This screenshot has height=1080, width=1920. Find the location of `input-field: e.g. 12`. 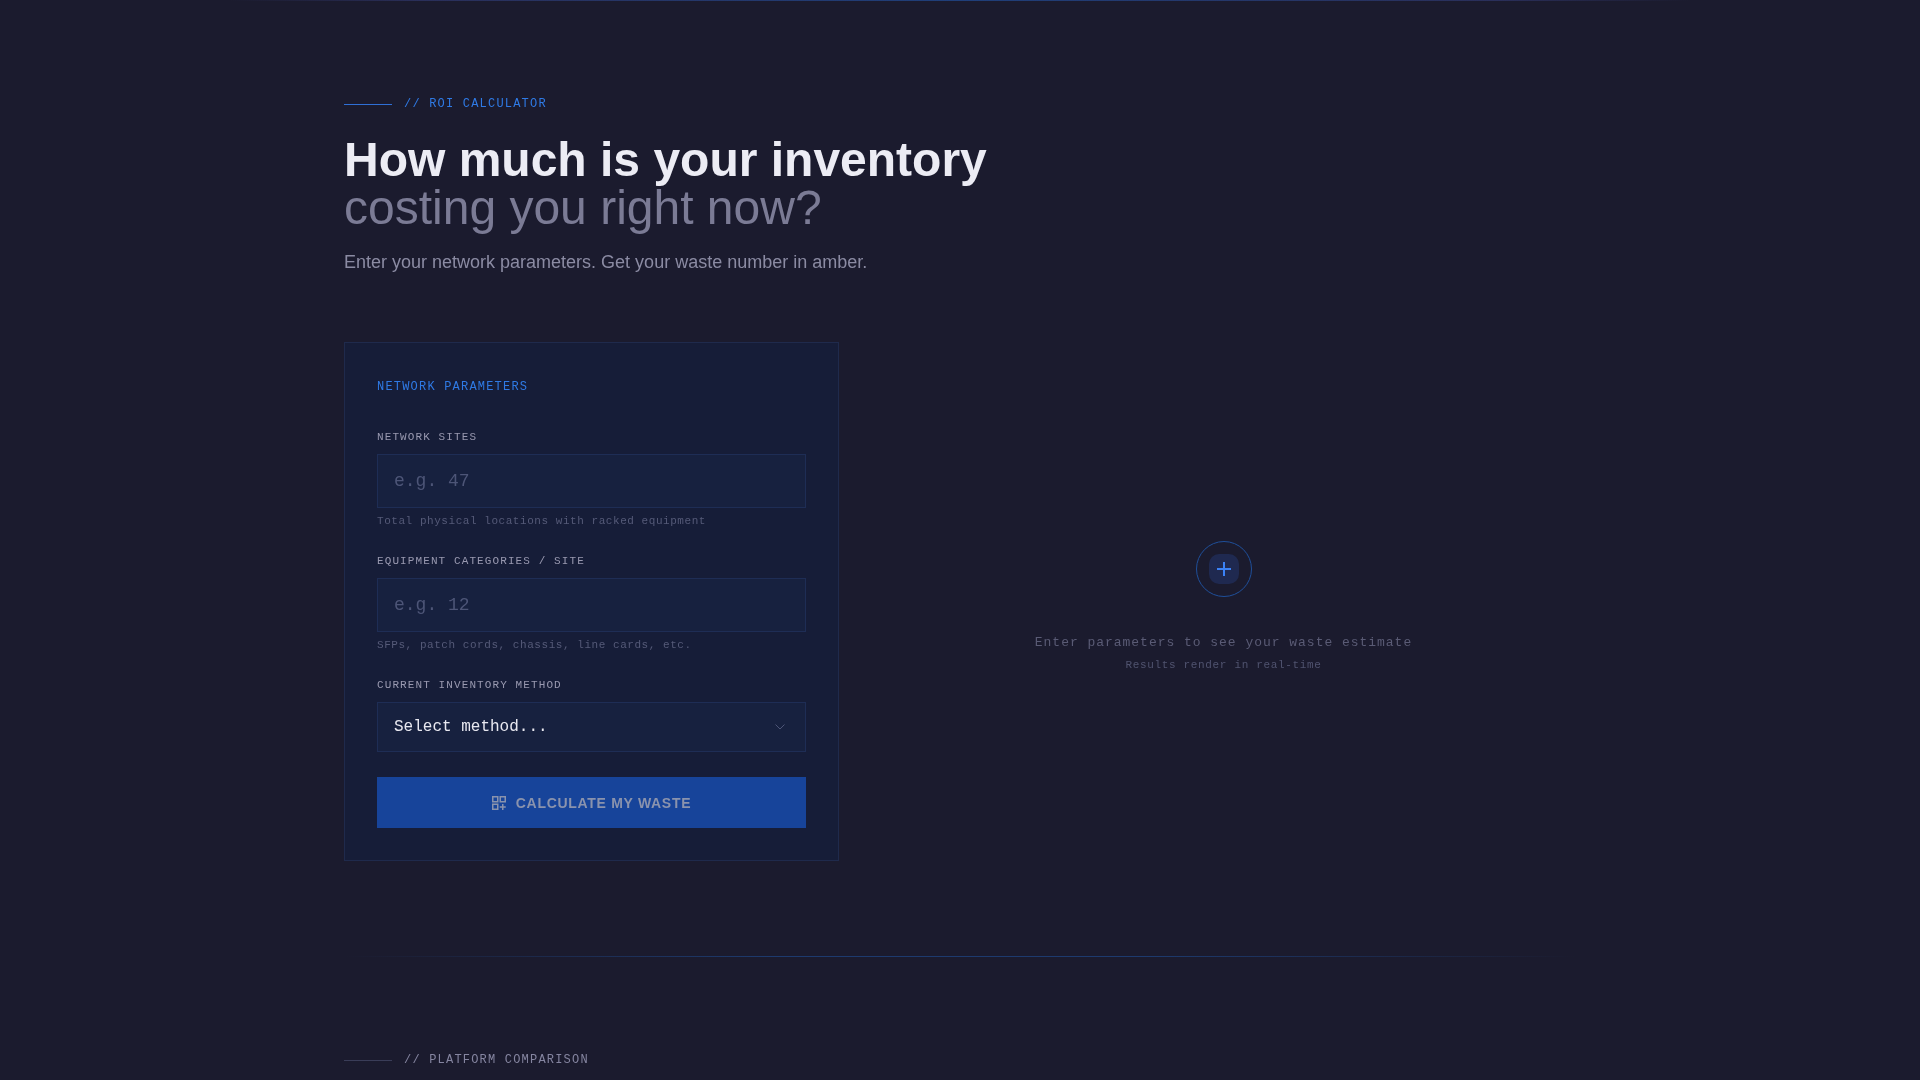

input-field: e.g. 12 is located at coordinates (591, 605).